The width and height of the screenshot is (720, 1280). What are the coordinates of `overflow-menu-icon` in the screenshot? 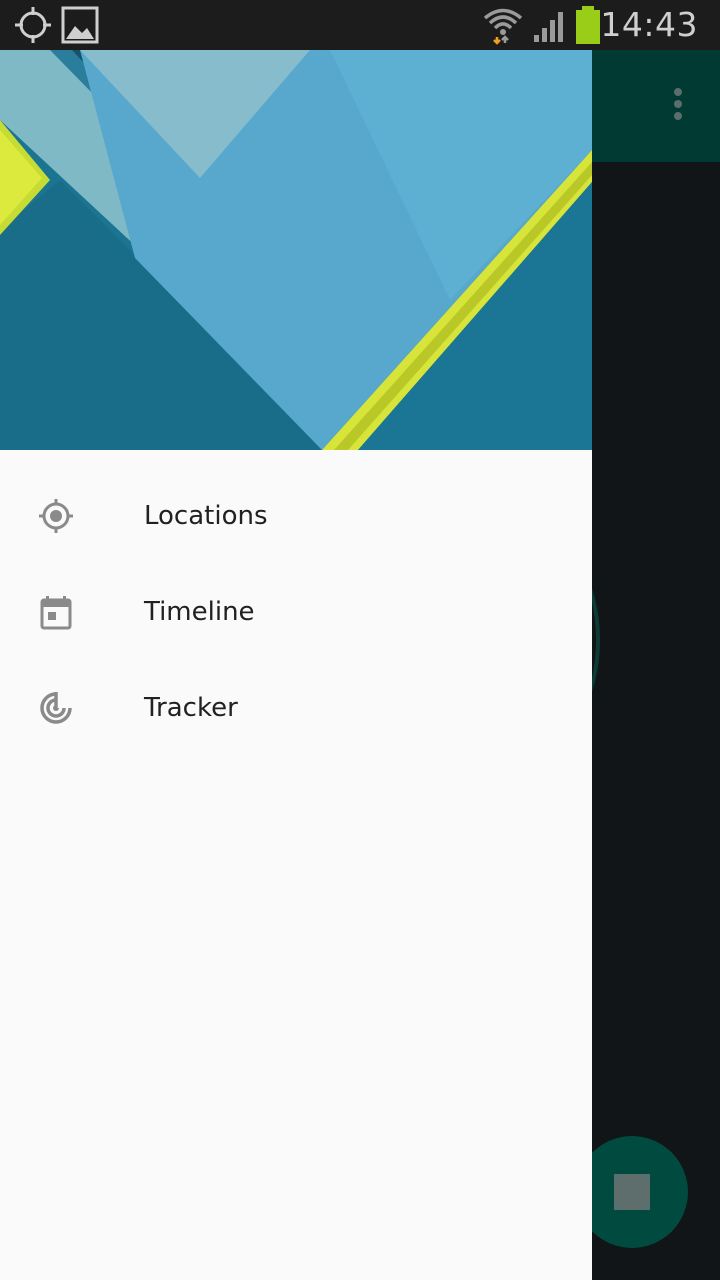 It's located at (678, 108).